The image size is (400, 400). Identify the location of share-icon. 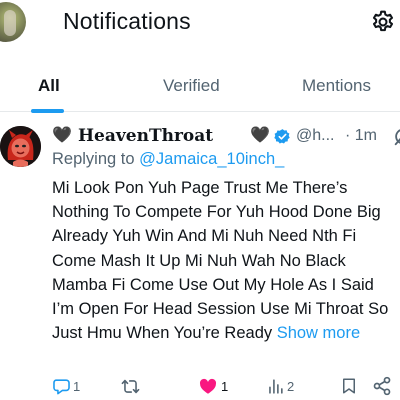
(382, 386).